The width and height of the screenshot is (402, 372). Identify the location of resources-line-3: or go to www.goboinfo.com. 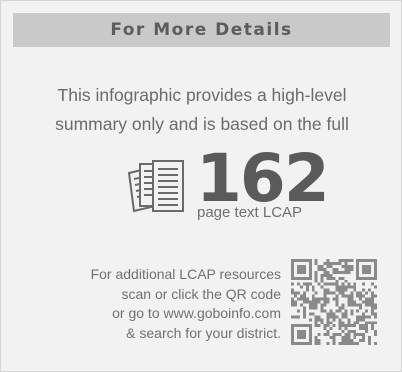
(186, 314).